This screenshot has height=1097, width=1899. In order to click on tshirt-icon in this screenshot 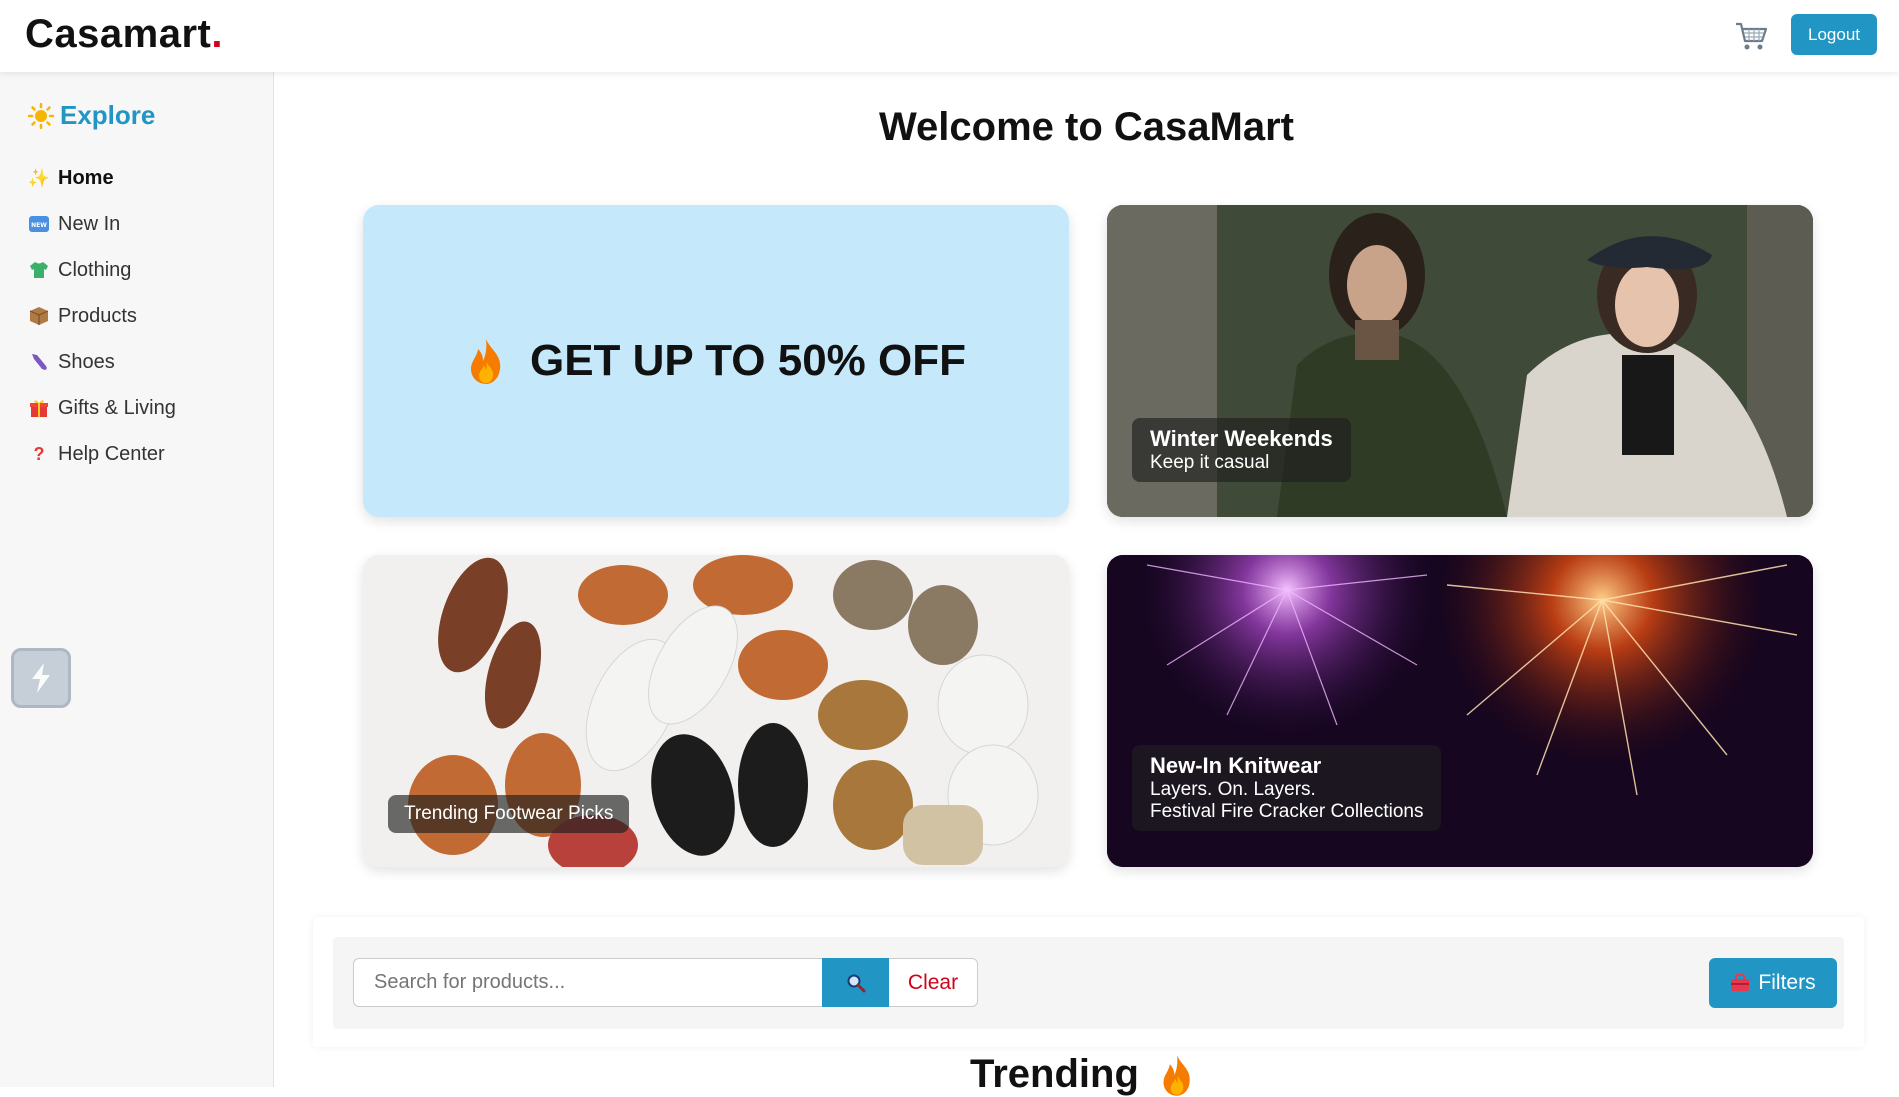, I will do `click(39, 270)`.